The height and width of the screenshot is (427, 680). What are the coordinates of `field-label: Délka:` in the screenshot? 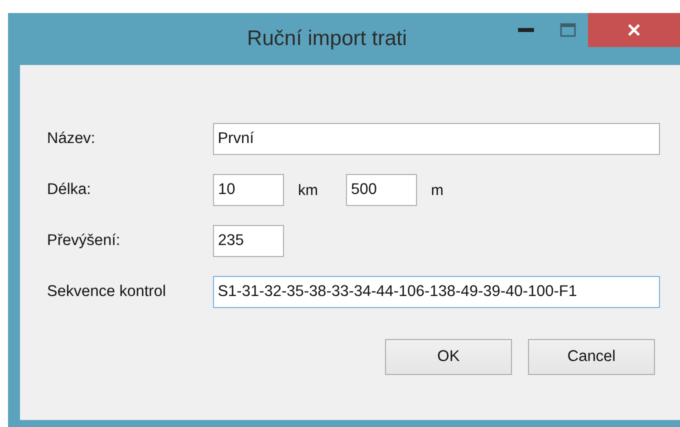 It's located at (69, 190).